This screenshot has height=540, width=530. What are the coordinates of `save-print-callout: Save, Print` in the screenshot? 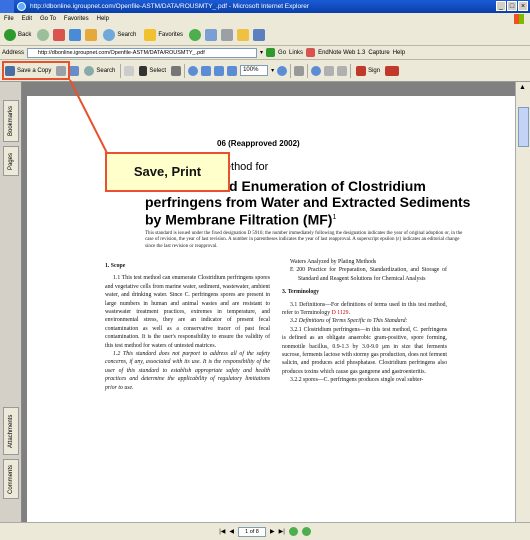 It's located at (167, 172).